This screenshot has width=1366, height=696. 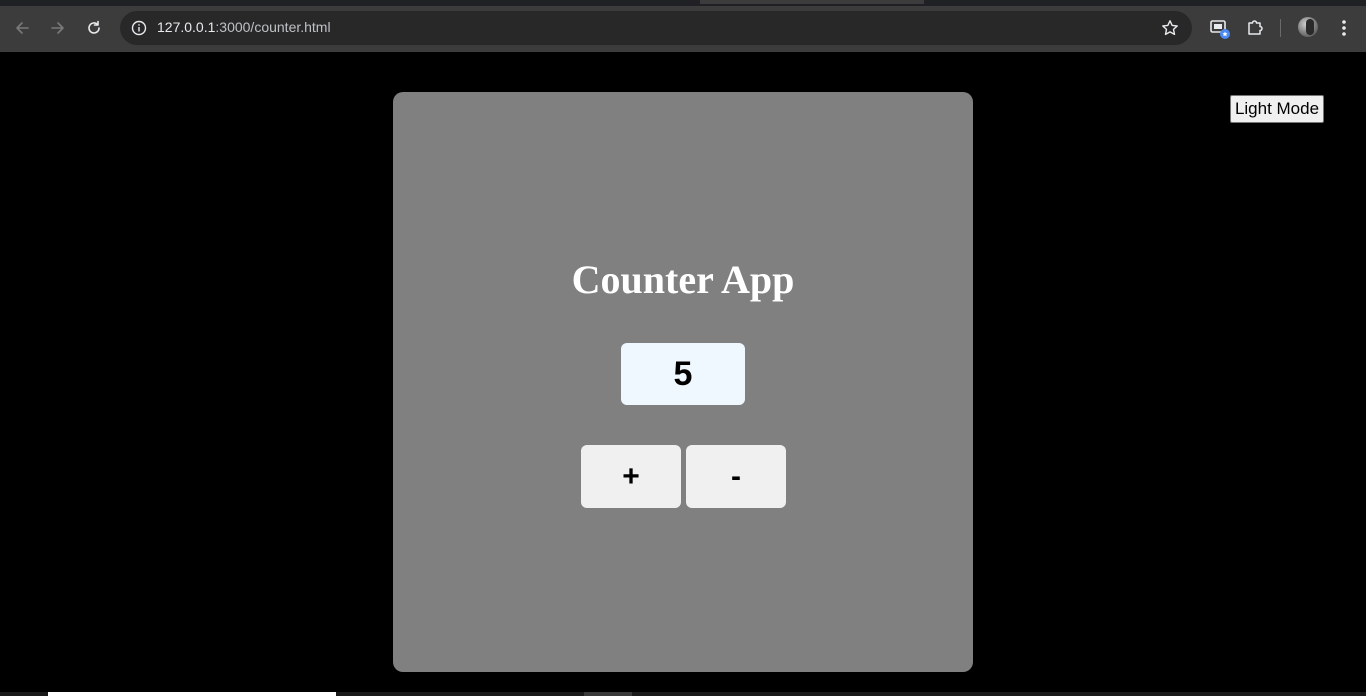 I want to click on arrow-right-icon, so click(x=58, y=28).